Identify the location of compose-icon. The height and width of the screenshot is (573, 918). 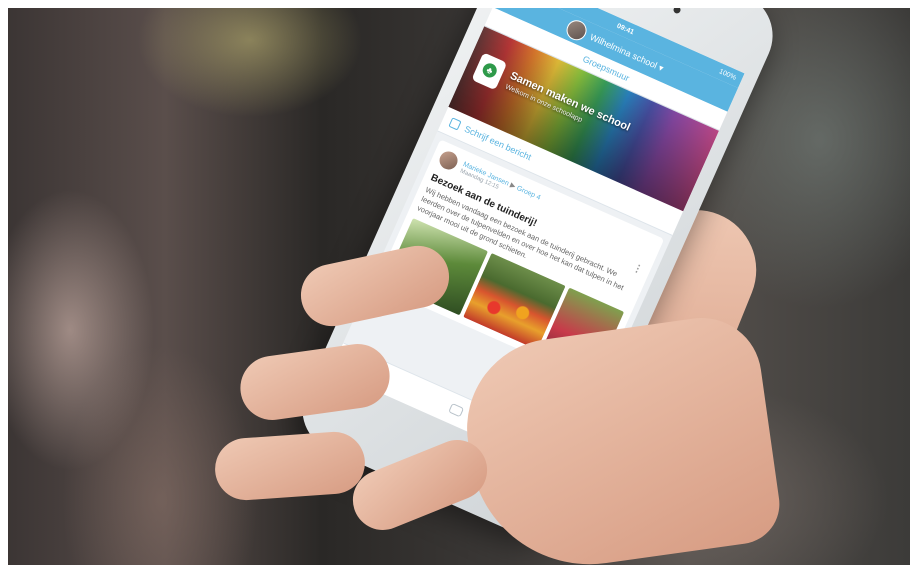
(455, 124).